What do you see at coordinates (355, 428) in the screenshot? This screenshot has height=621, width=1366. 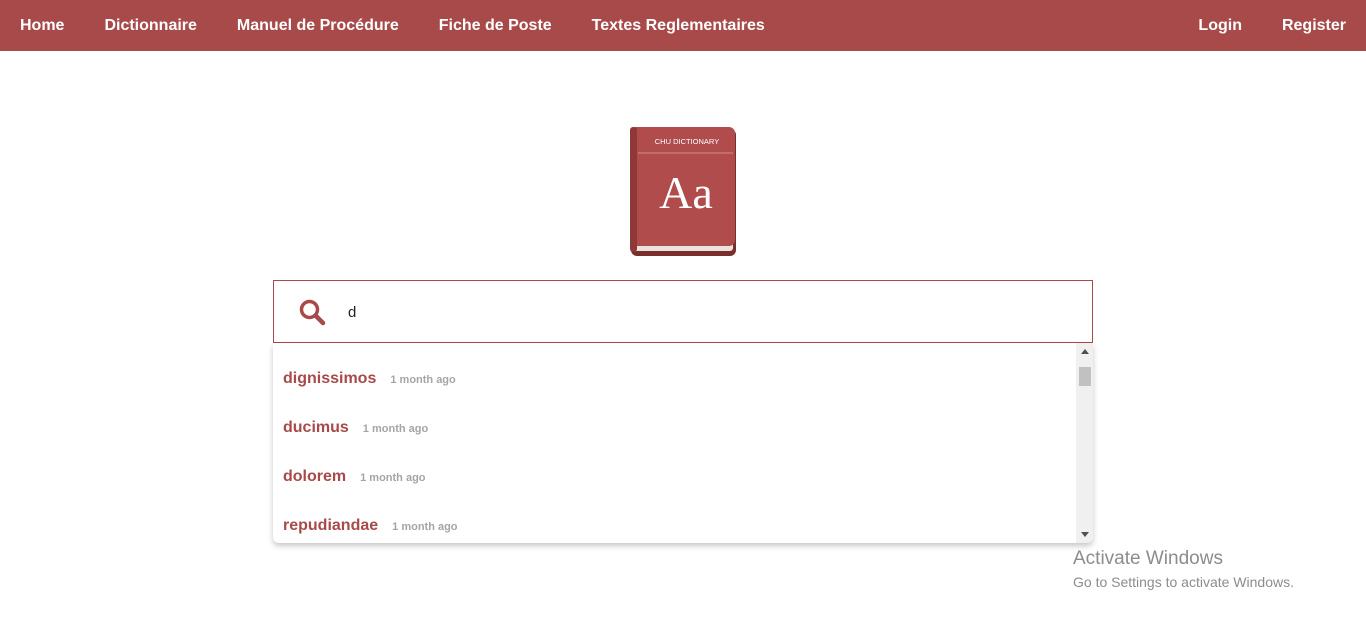 I see `suggestion-item: ducimus 1 month ago` at bounding box center [355, 428].